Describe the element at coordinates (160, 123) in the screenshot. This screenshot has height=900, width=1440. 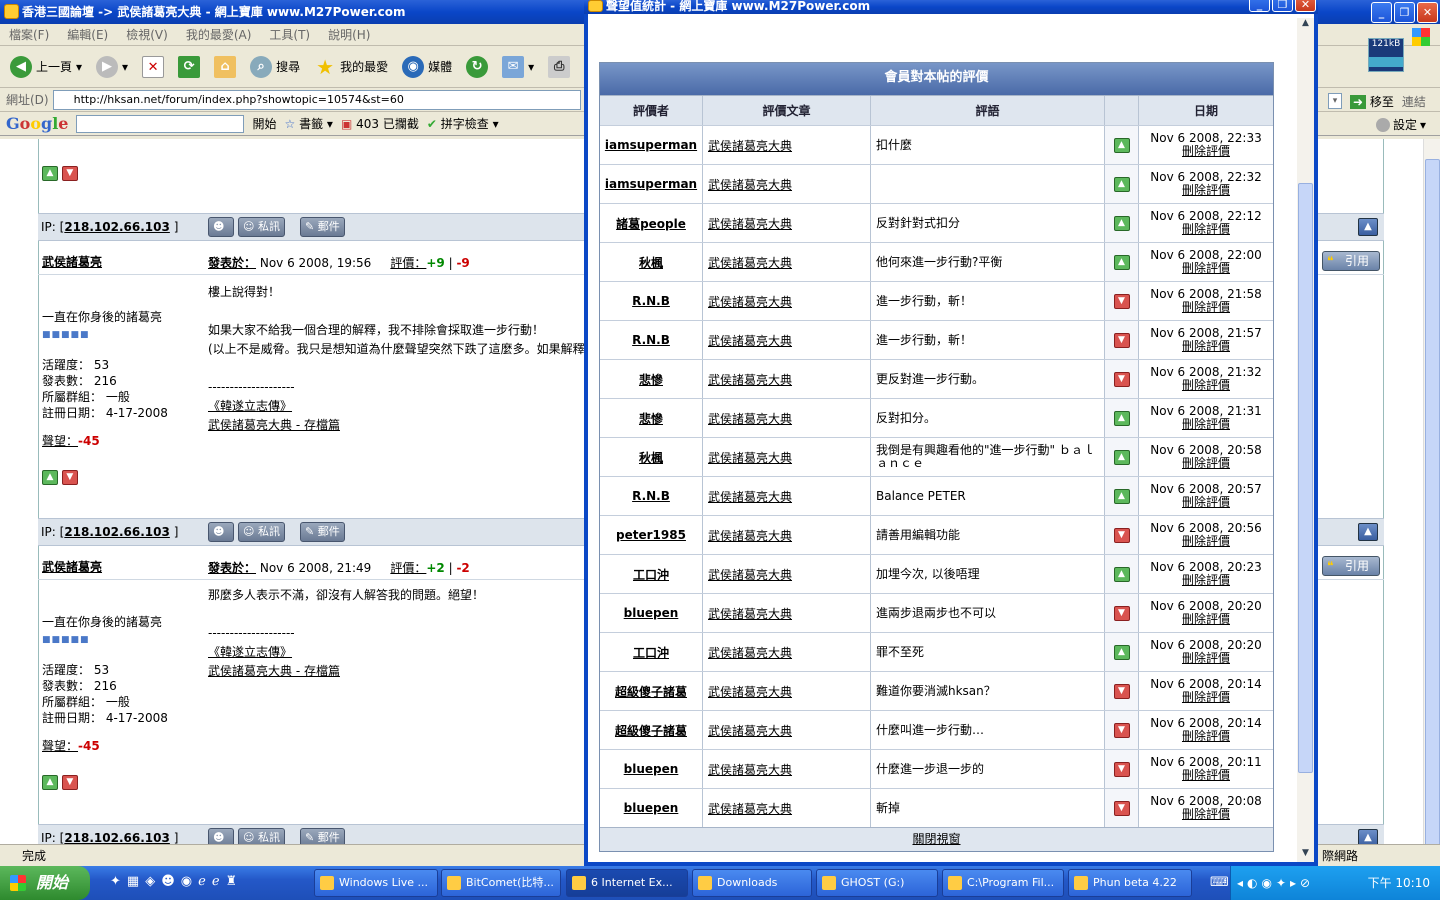
I see `google-search-input` at that location.